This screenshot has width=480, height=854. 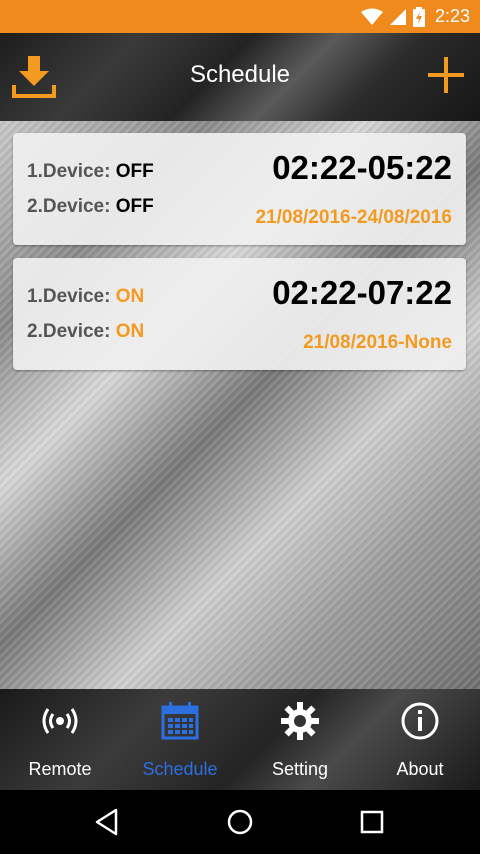 I want to click on device-2-line: 2.Device: ON, so click(x=85, y=332).